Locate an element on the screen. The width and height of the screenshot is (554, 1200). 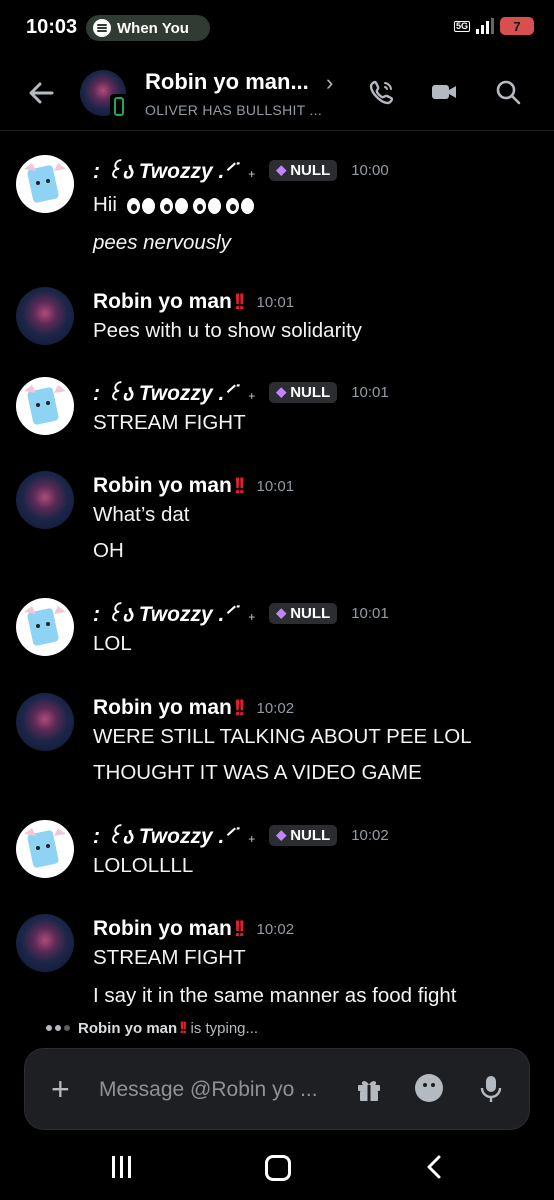
mobile-status-icon is located at coordinates (119, 107).